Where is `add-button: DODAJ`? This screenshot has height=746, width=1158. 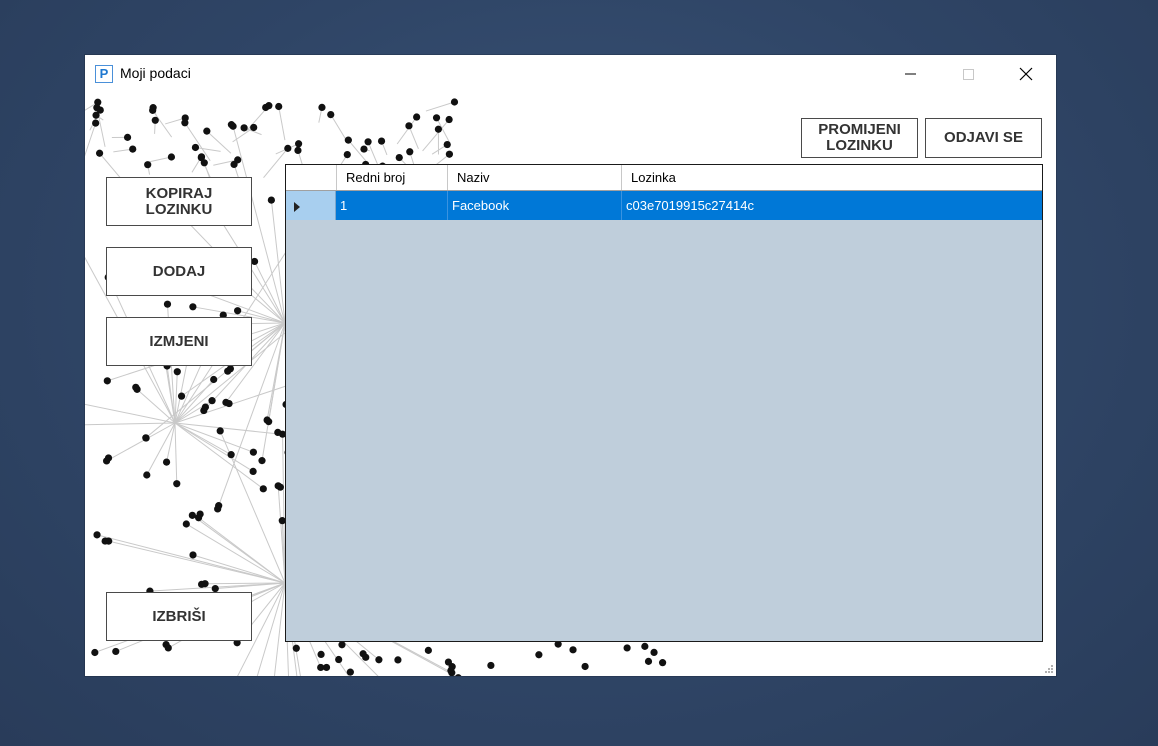
add-button: DODAJ is located at coordinates (179, 271).